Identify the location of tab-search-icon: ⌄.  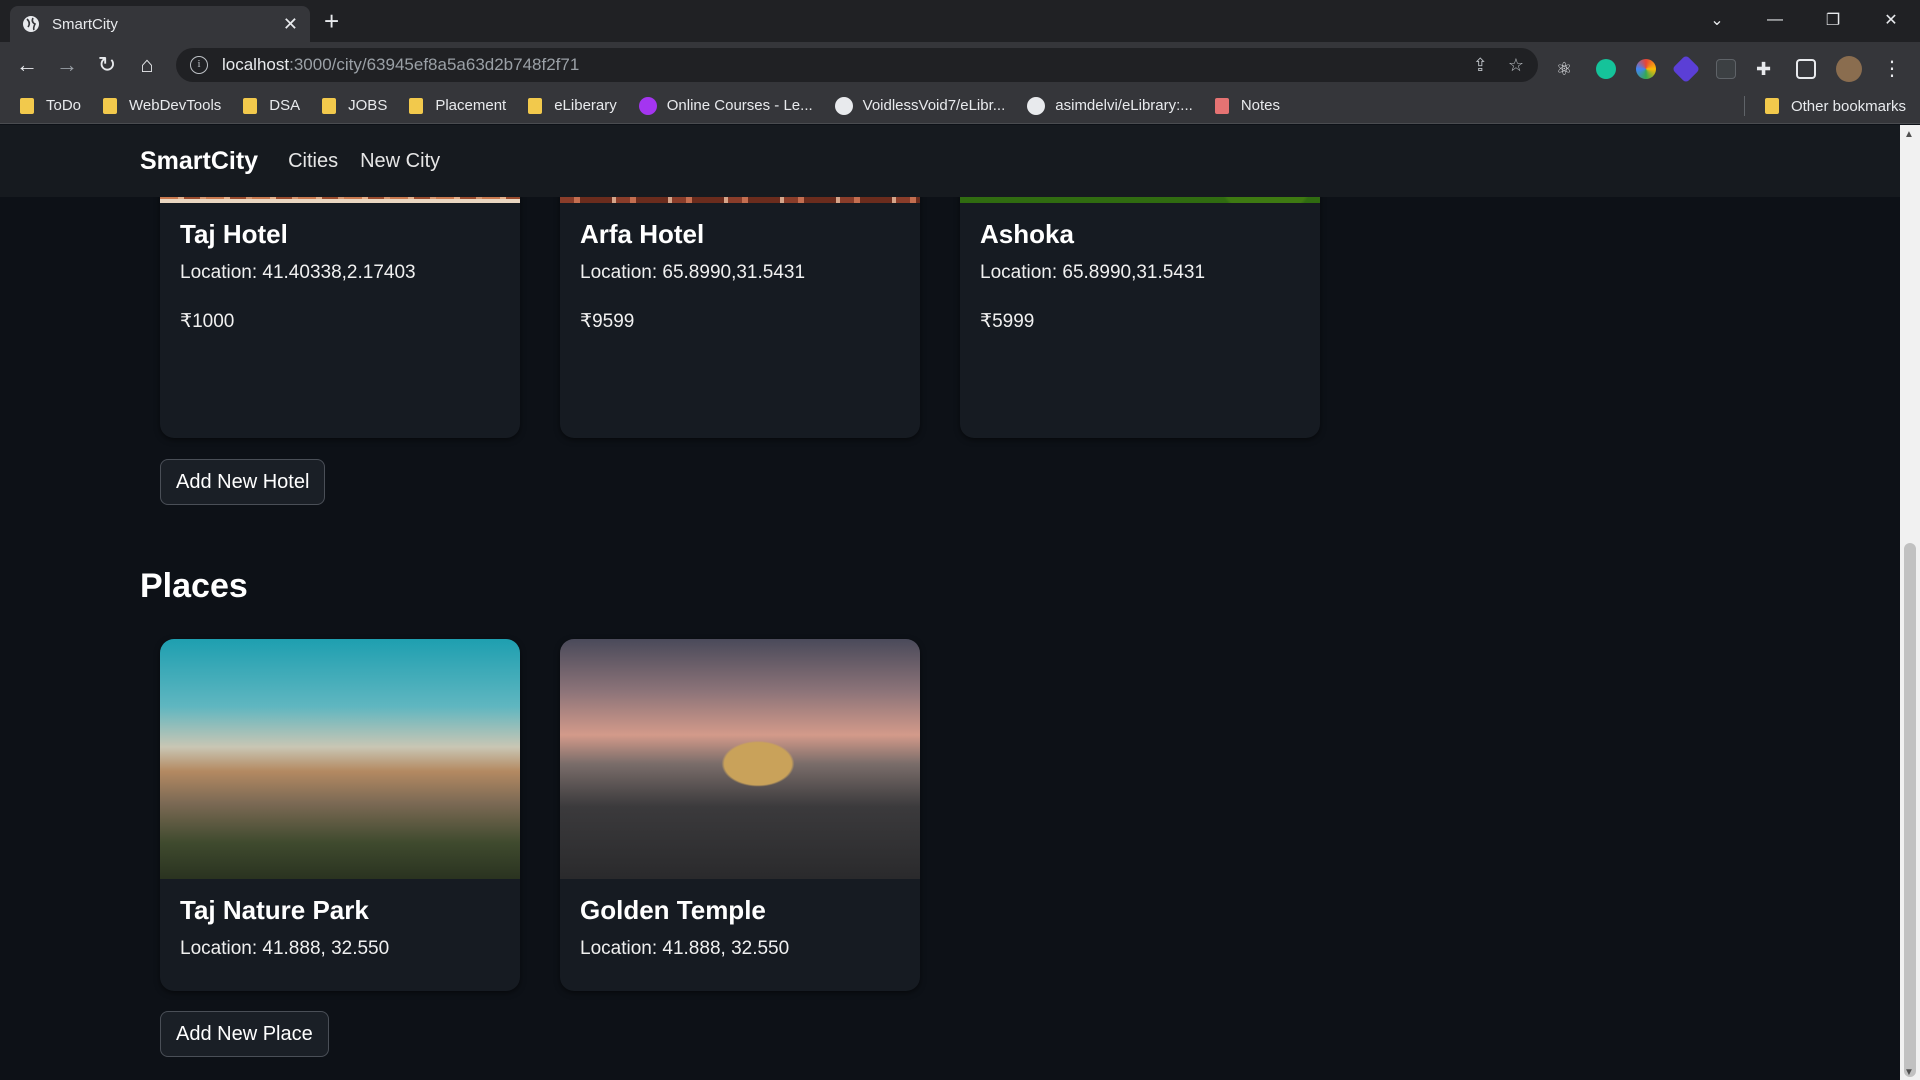
(1717, 20).